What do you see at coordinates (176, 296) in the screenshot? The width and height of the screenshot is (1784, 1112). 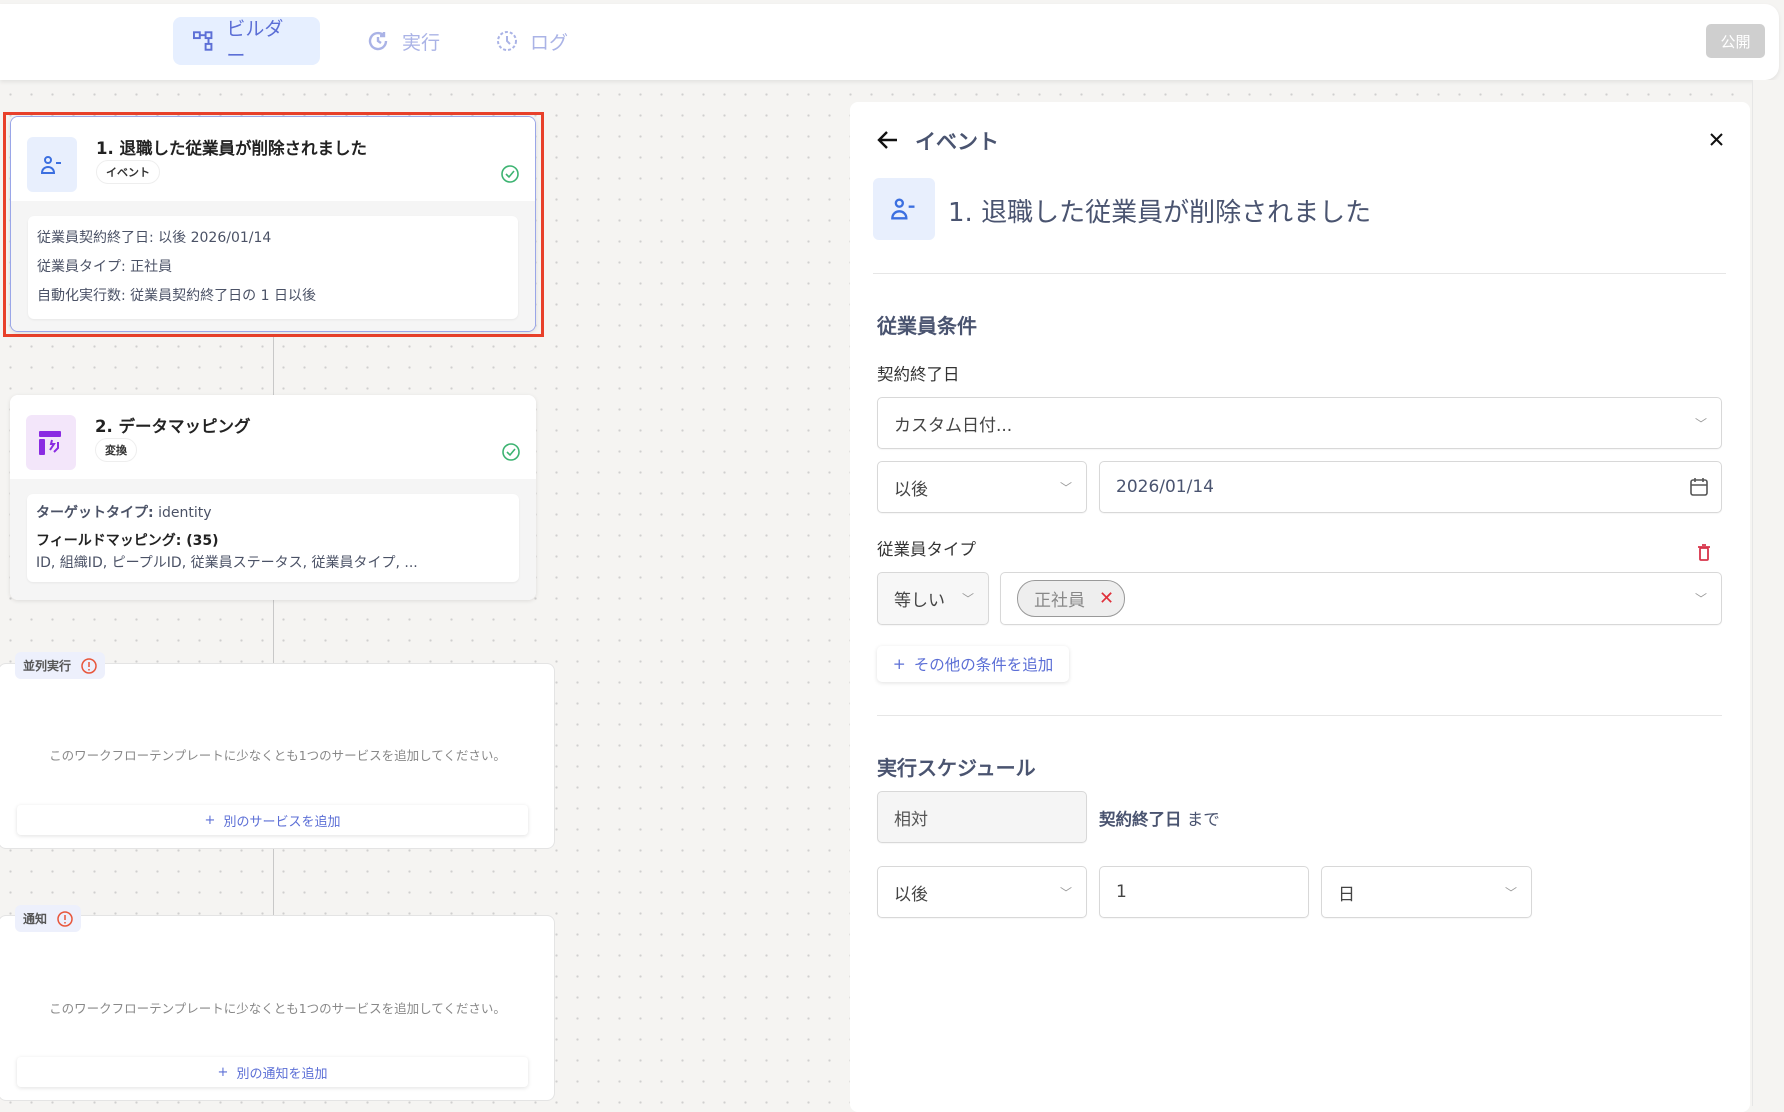 I see `summary-line: 自動化実行数: 従業員契約終了日の 1 日以後` at bounding box center [176, 296].